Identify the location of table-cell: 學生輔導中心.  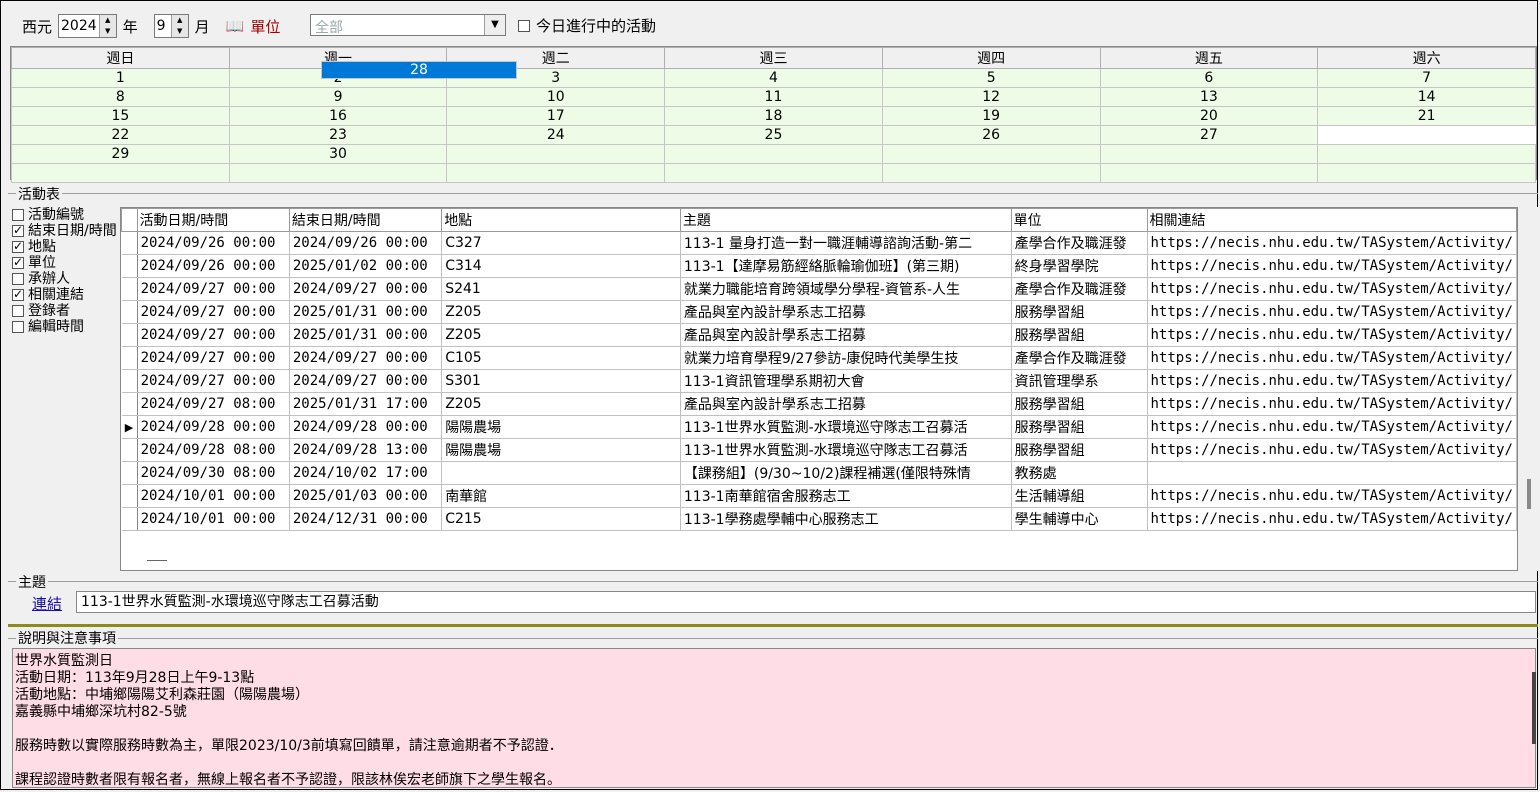
(1079, 519).